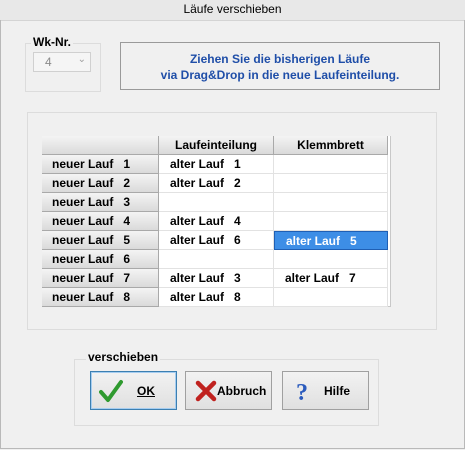  I want to click on wk-label: Wk-Nr., so click(52, 42).